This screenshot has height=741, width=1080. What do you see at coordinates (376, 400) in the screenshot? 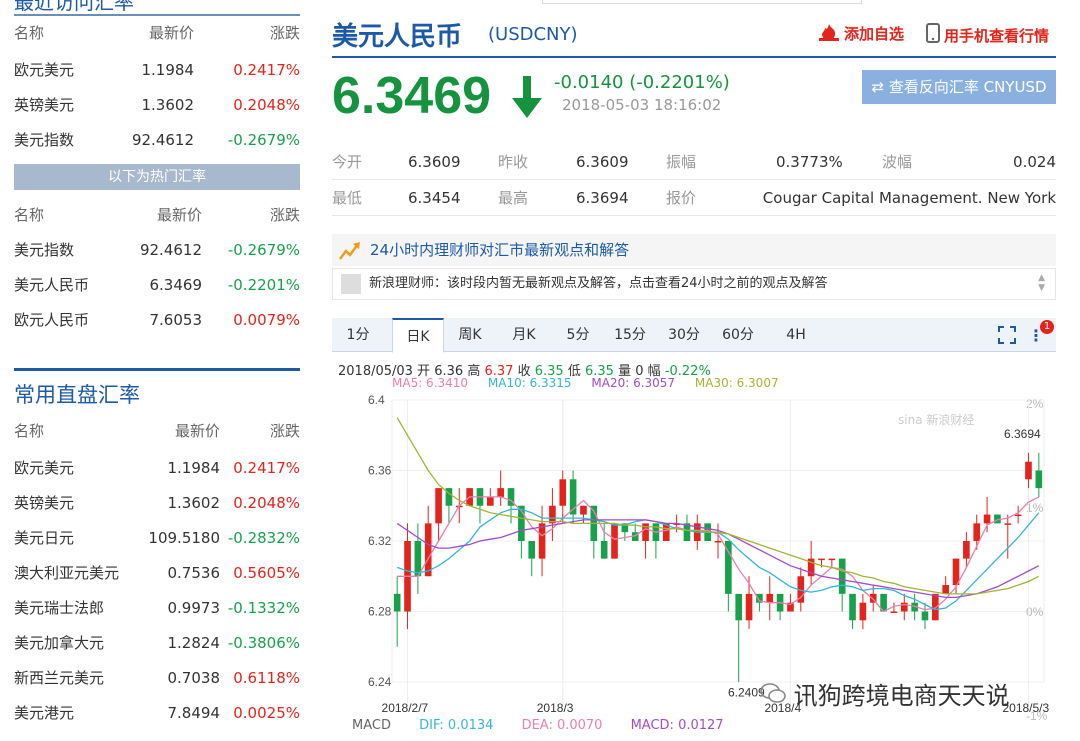
I see `y-tick-label: 6.4` at bounding box center [376, 400].